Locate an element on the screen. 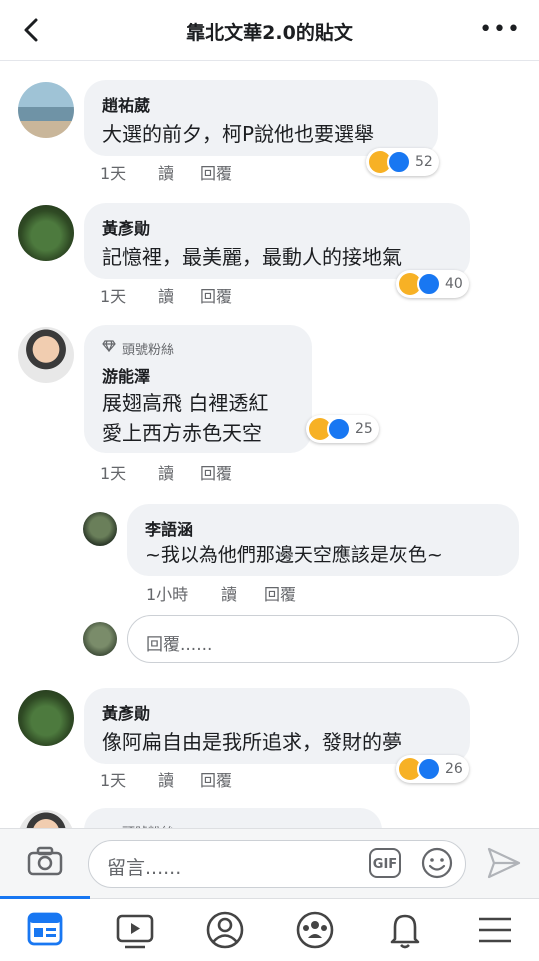 Image resolution: width=539 pixels, height=961 pixels. tab-profile is located at coordinates (225, 930).